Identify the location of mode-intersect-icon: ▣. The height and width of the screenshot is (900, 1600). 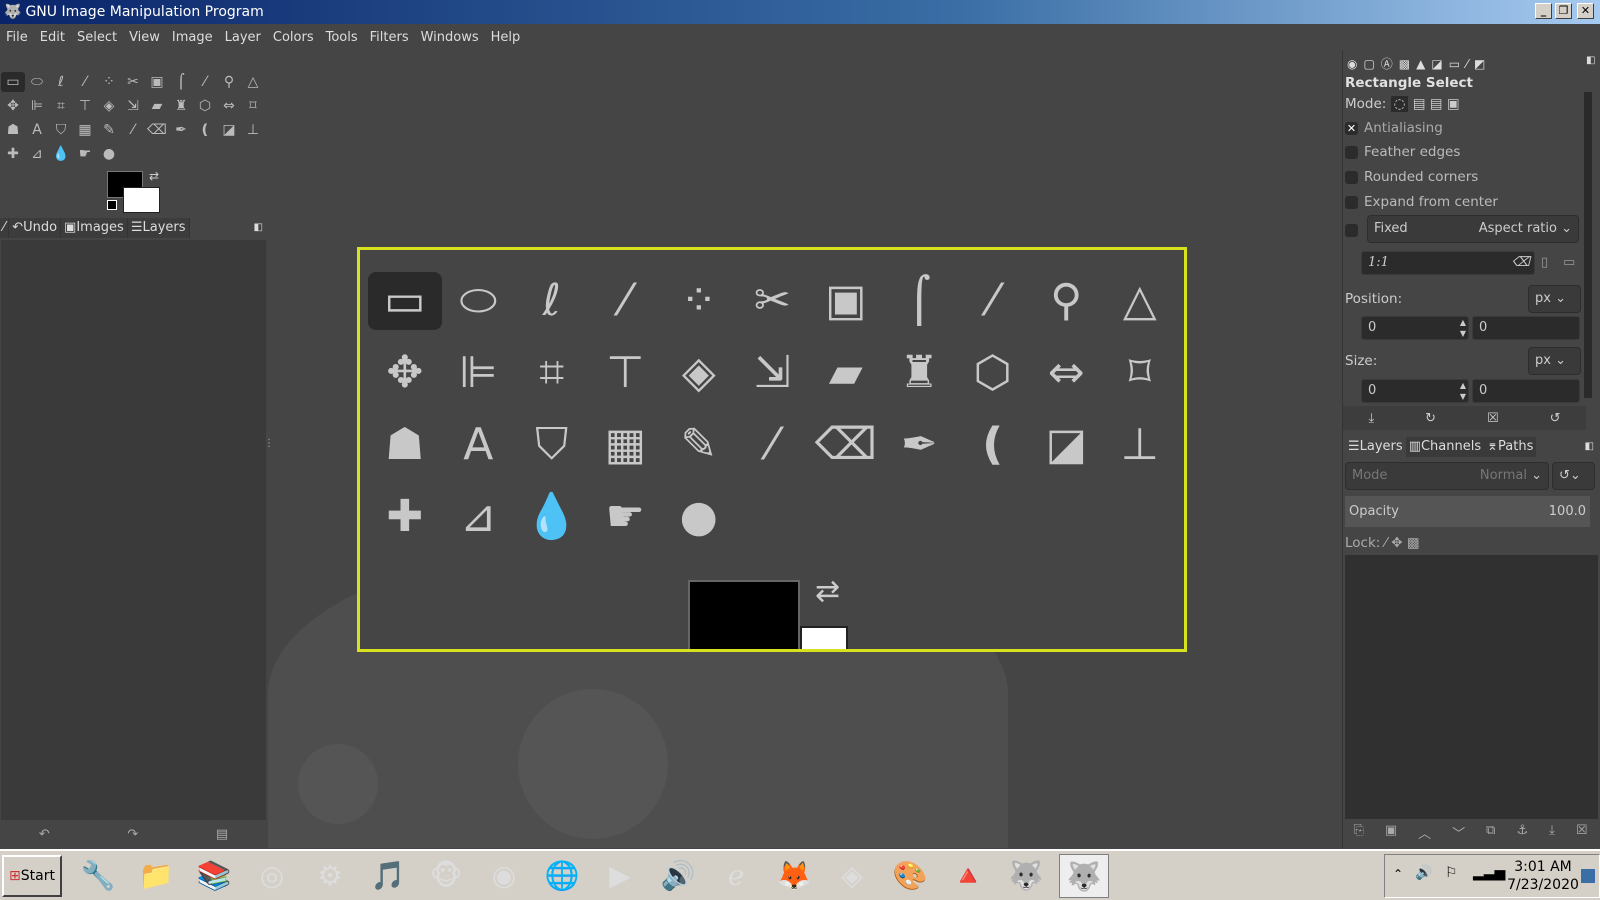
(1453, 104).